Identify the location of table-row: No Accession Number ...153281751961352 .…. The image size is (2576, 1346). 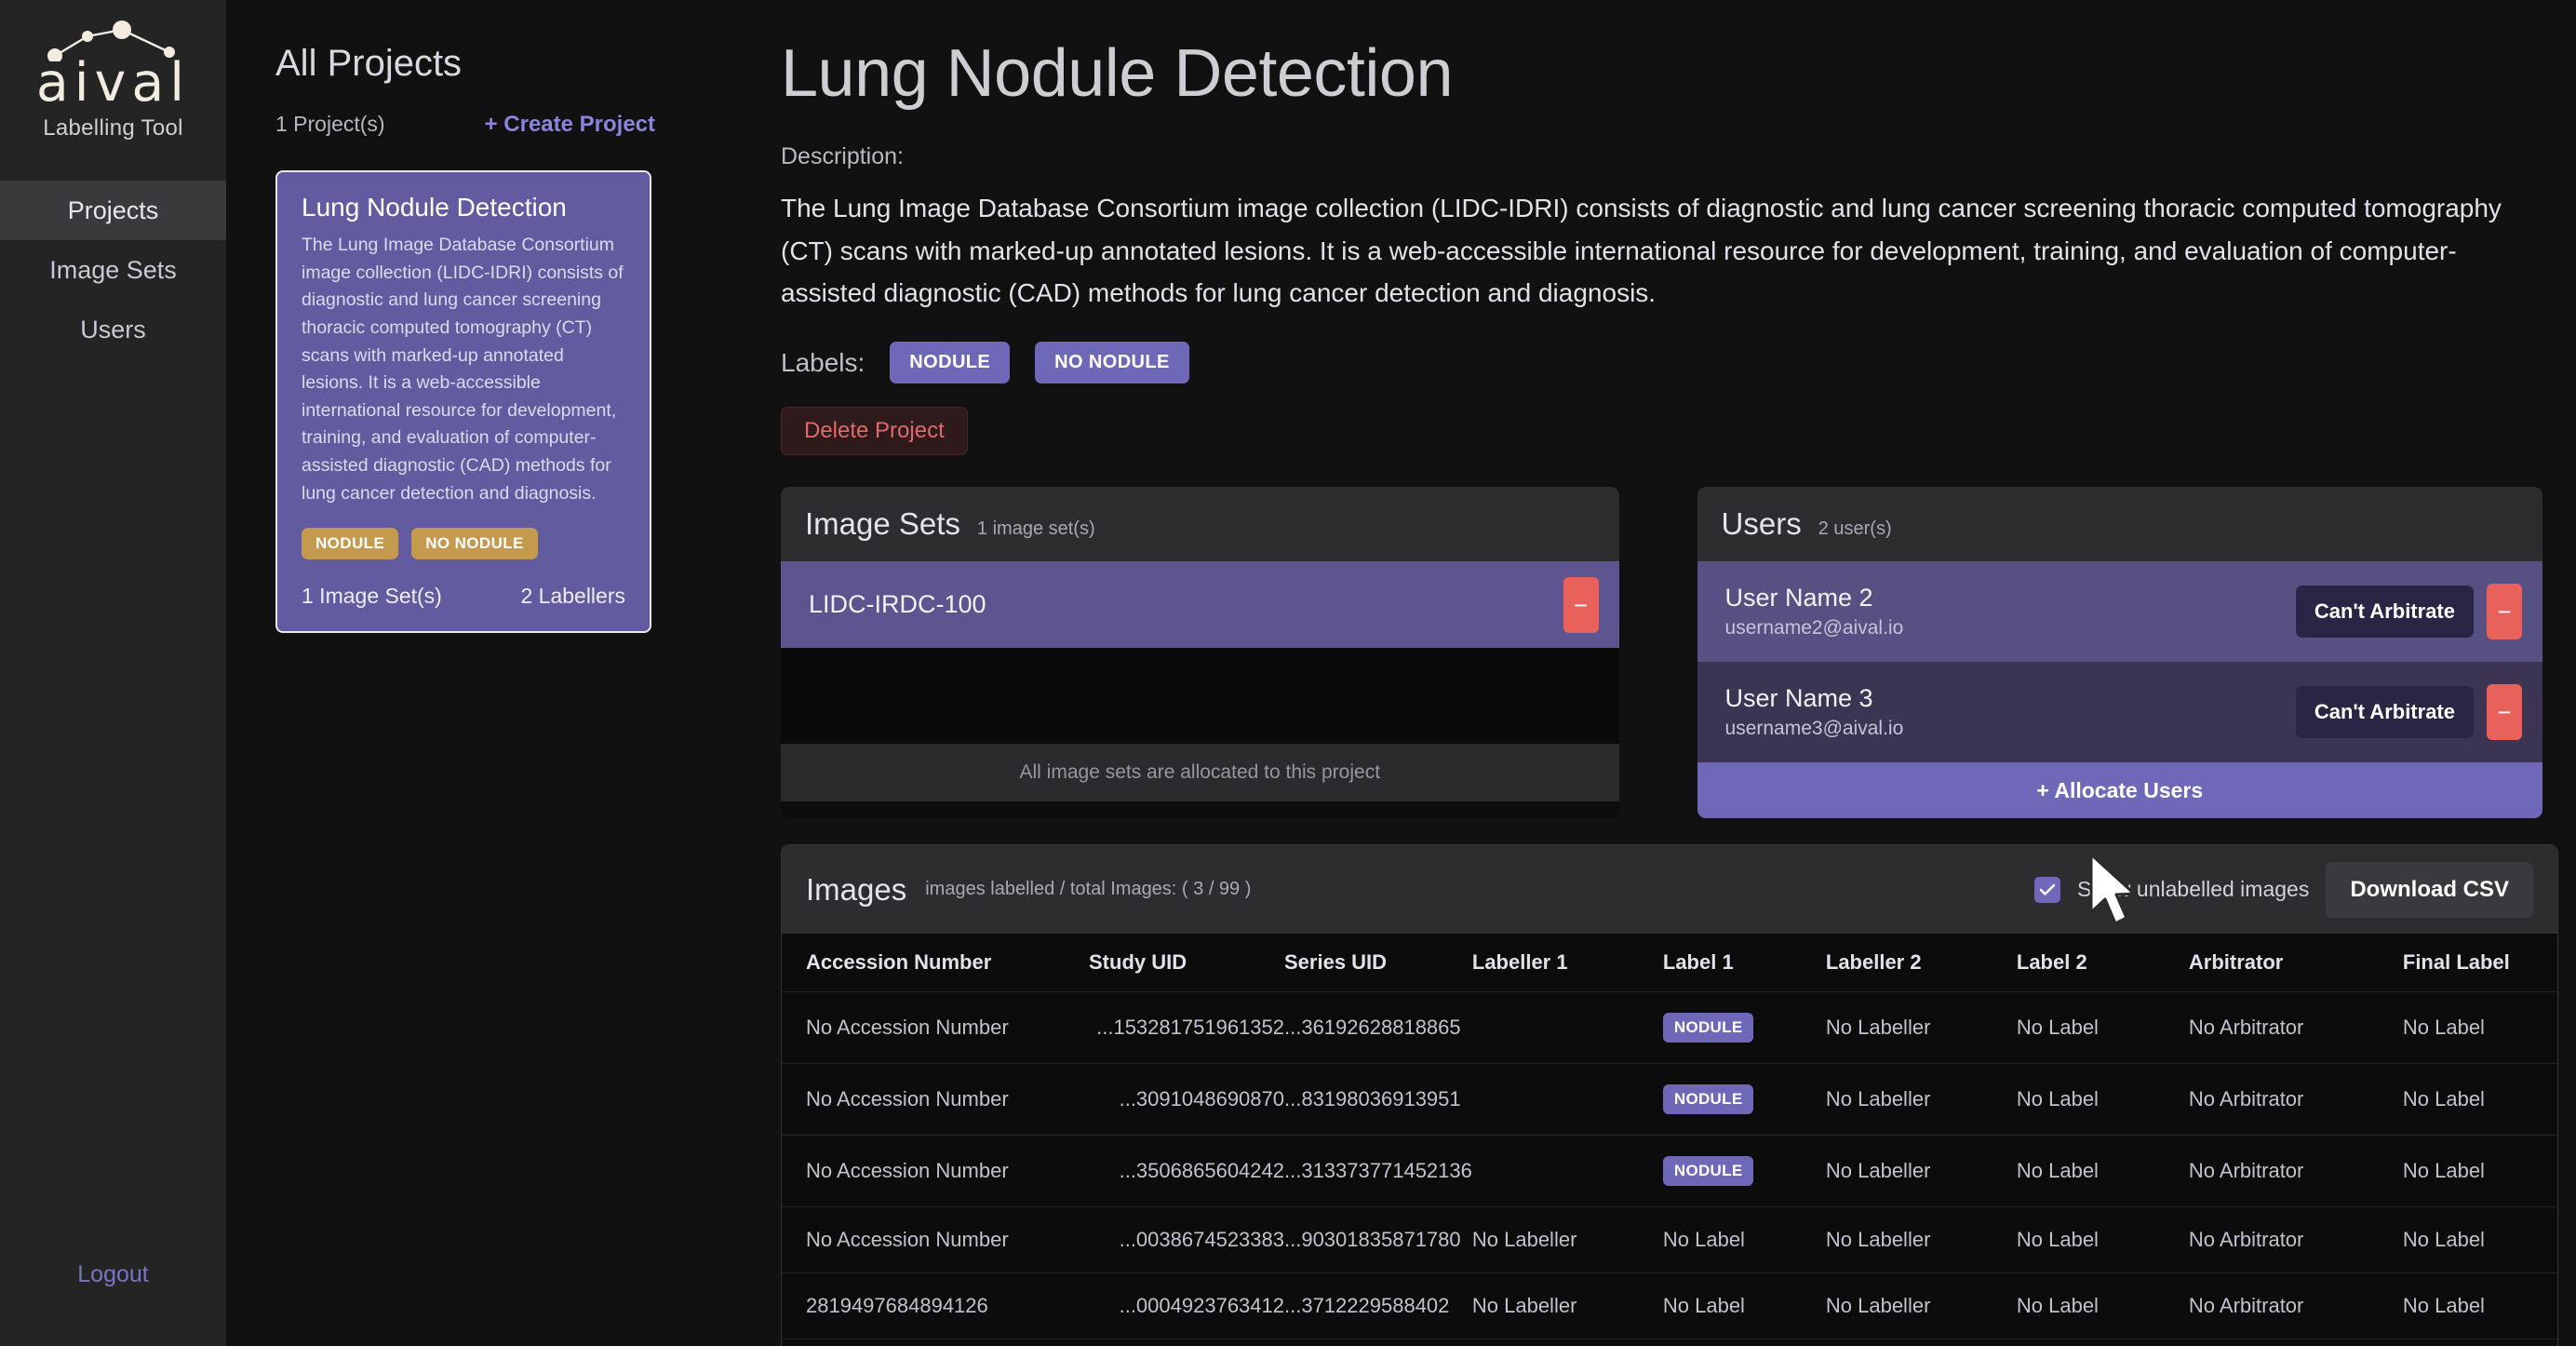
(1669, 1027).